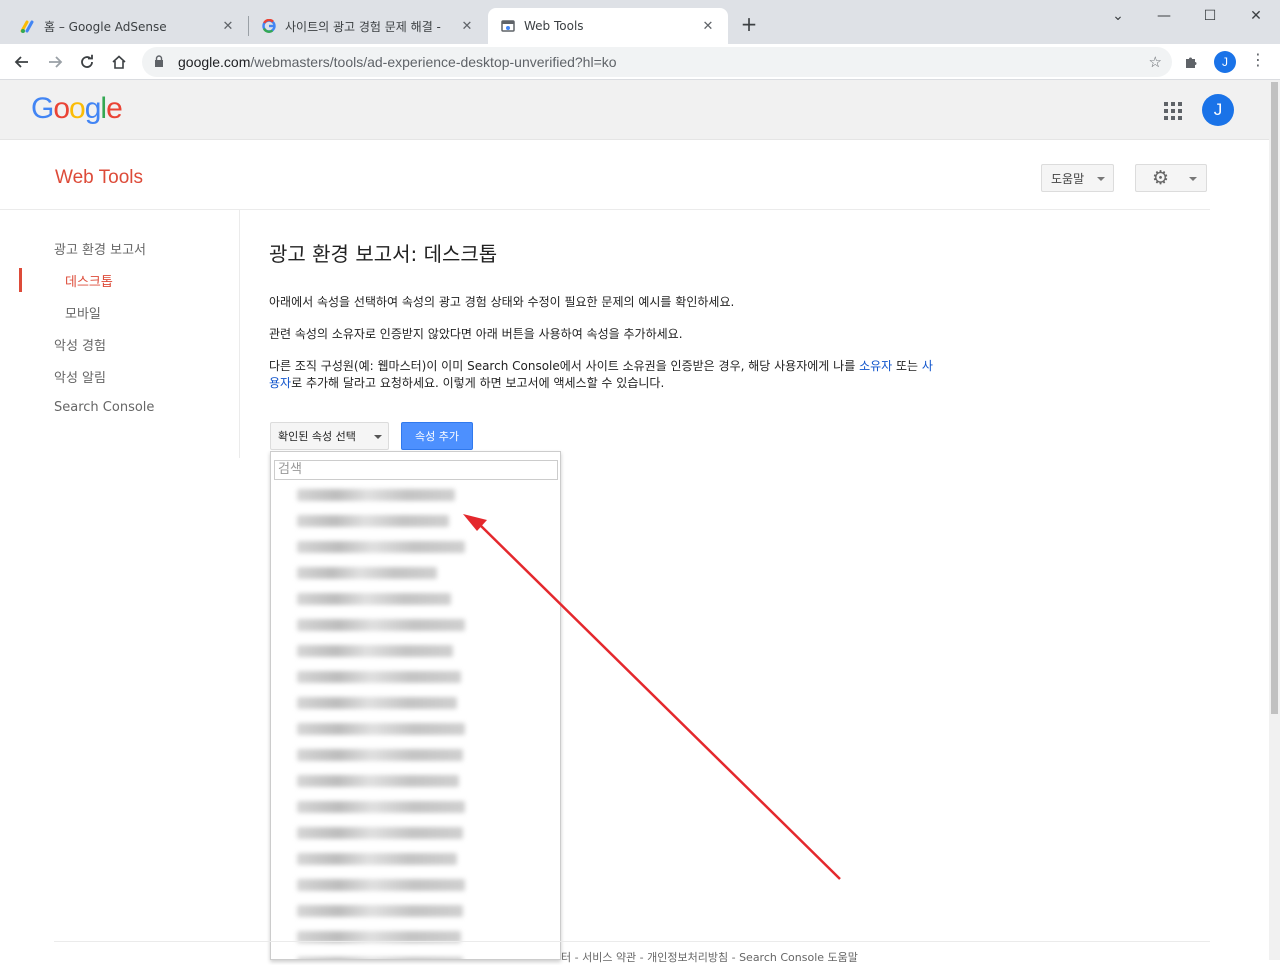 Image resolution: width=1280 pixels, height=965 pixels. Describe the element at coordinates (162, 62) in the screenshot. I see `lock-icon` at that location.